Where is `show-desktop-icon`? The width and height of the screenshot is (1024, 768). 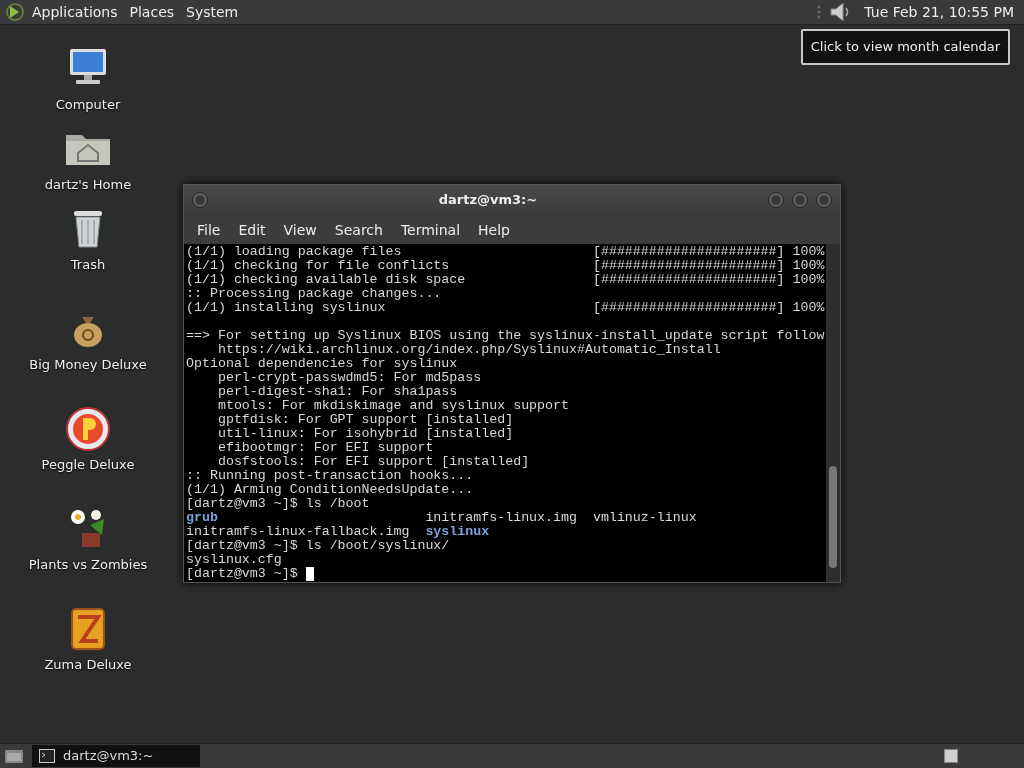 show-desktop-icon is located at coordinates (14, 756).